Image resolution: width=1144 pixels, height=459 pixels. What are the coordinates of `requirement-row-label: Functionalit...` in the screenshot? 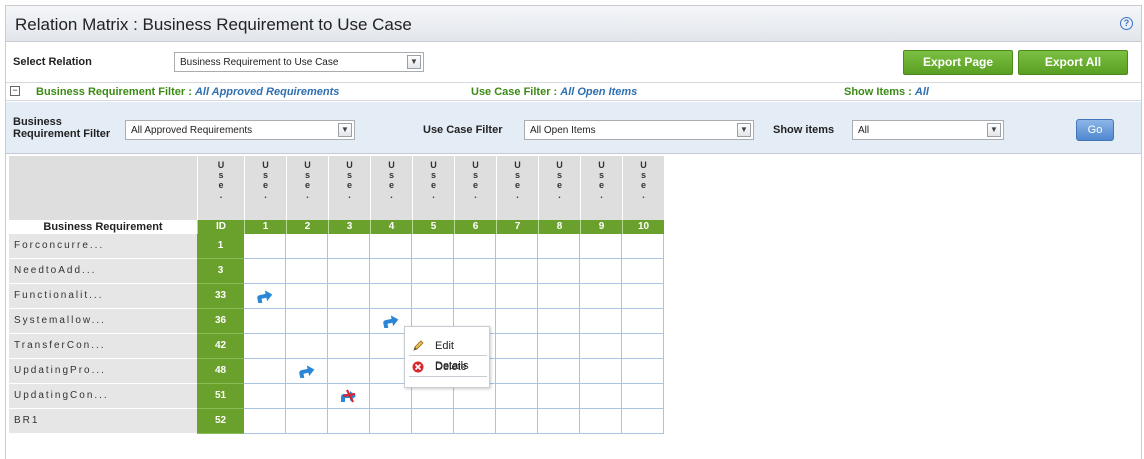 It's located at (103, 296).